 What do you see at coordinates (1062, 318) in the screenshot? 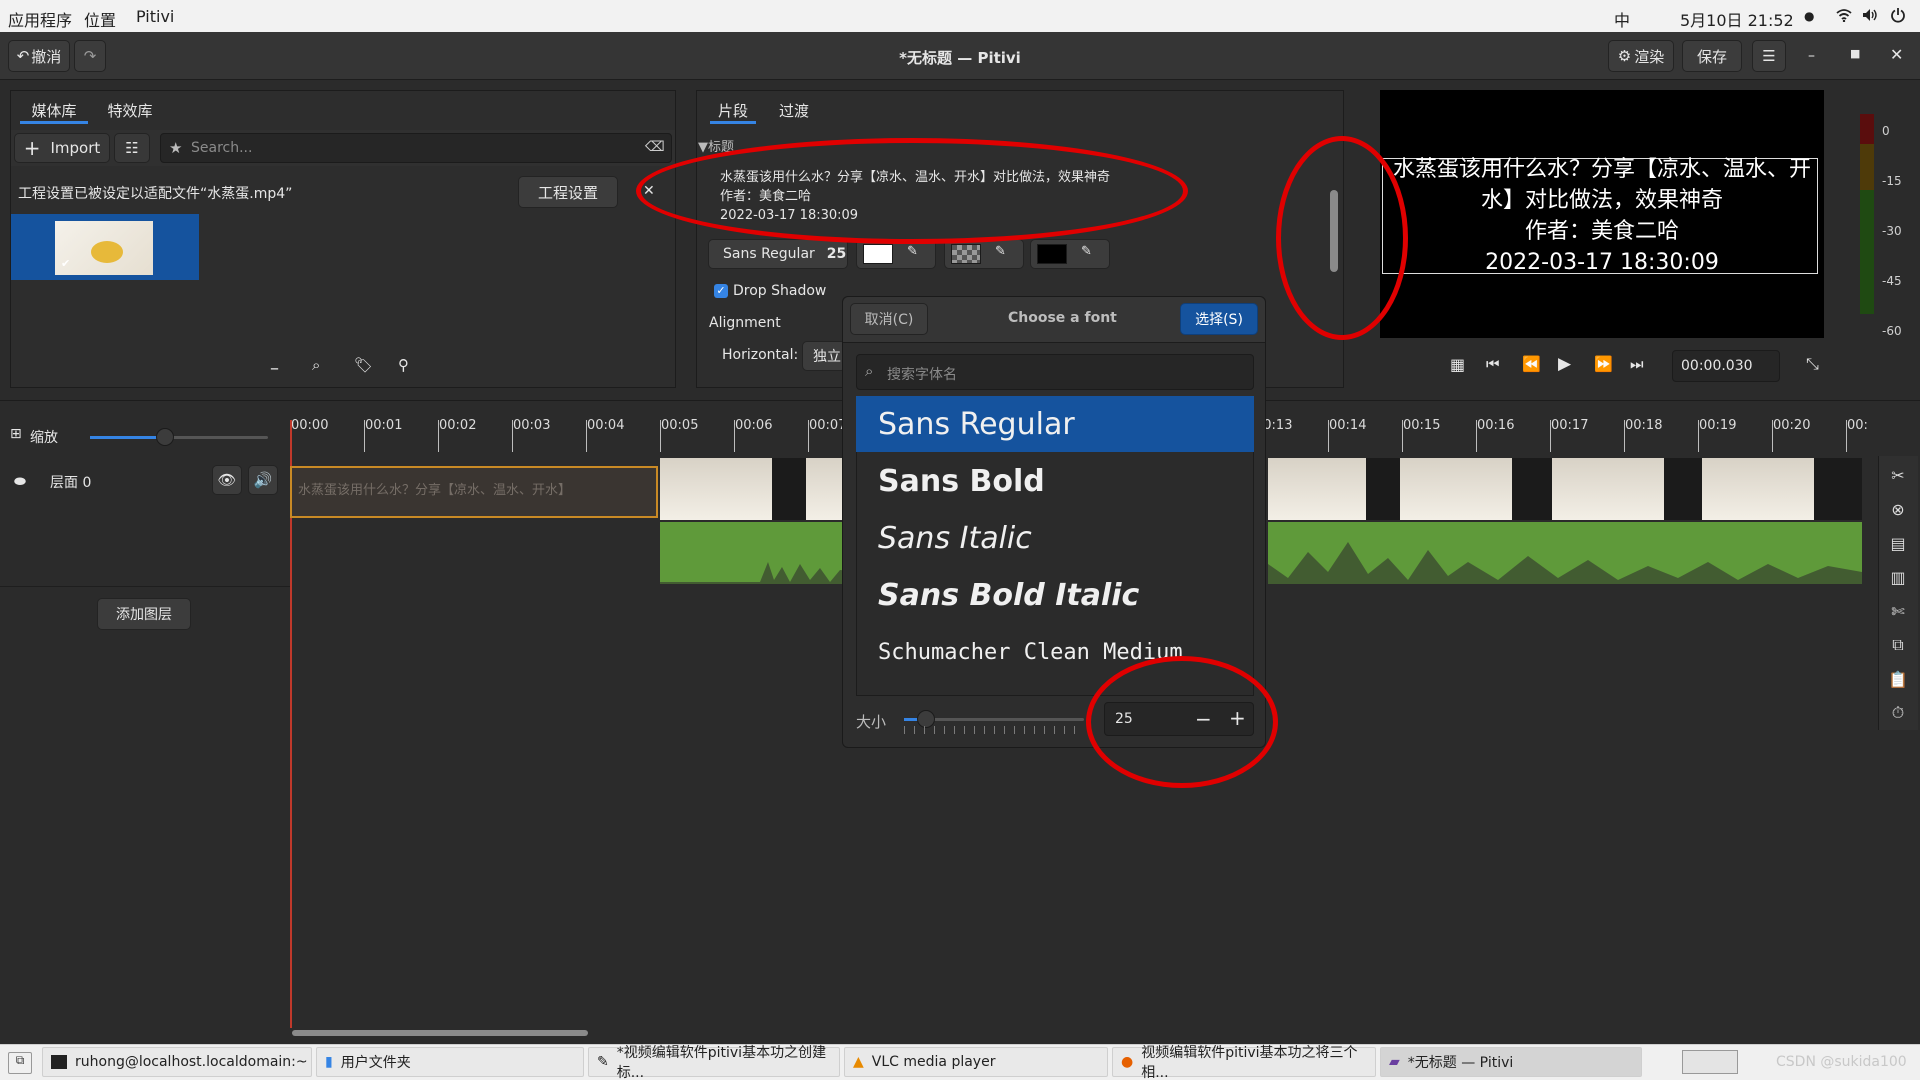
I see `font-dialog-title: Choose a font` at bounding box center [1062, 318].